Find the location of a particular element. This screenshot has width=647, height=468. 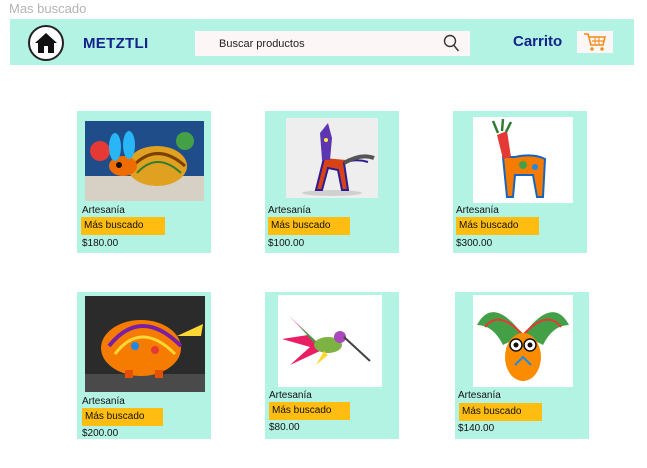

search-input is located at coordinates (315, 43).